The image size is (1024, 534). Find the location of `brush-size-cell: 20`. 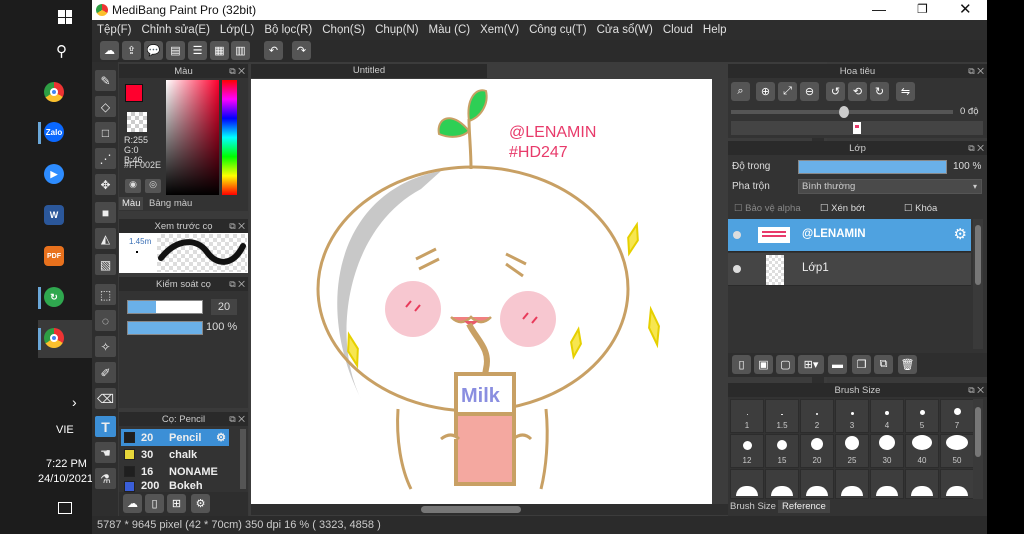

brush-size-cell: 20 is located at coordinates (817, 451).